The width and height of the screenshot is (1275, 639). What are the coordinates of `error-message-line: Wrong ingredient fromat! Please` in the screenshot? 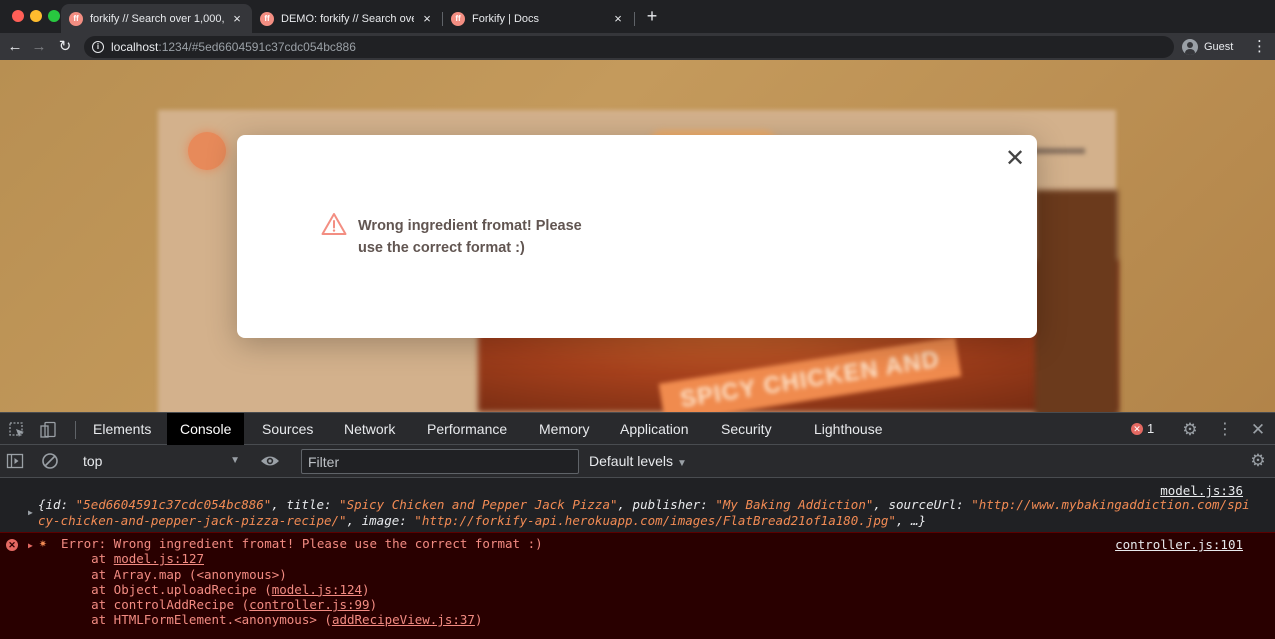 It's located at (470, 226).